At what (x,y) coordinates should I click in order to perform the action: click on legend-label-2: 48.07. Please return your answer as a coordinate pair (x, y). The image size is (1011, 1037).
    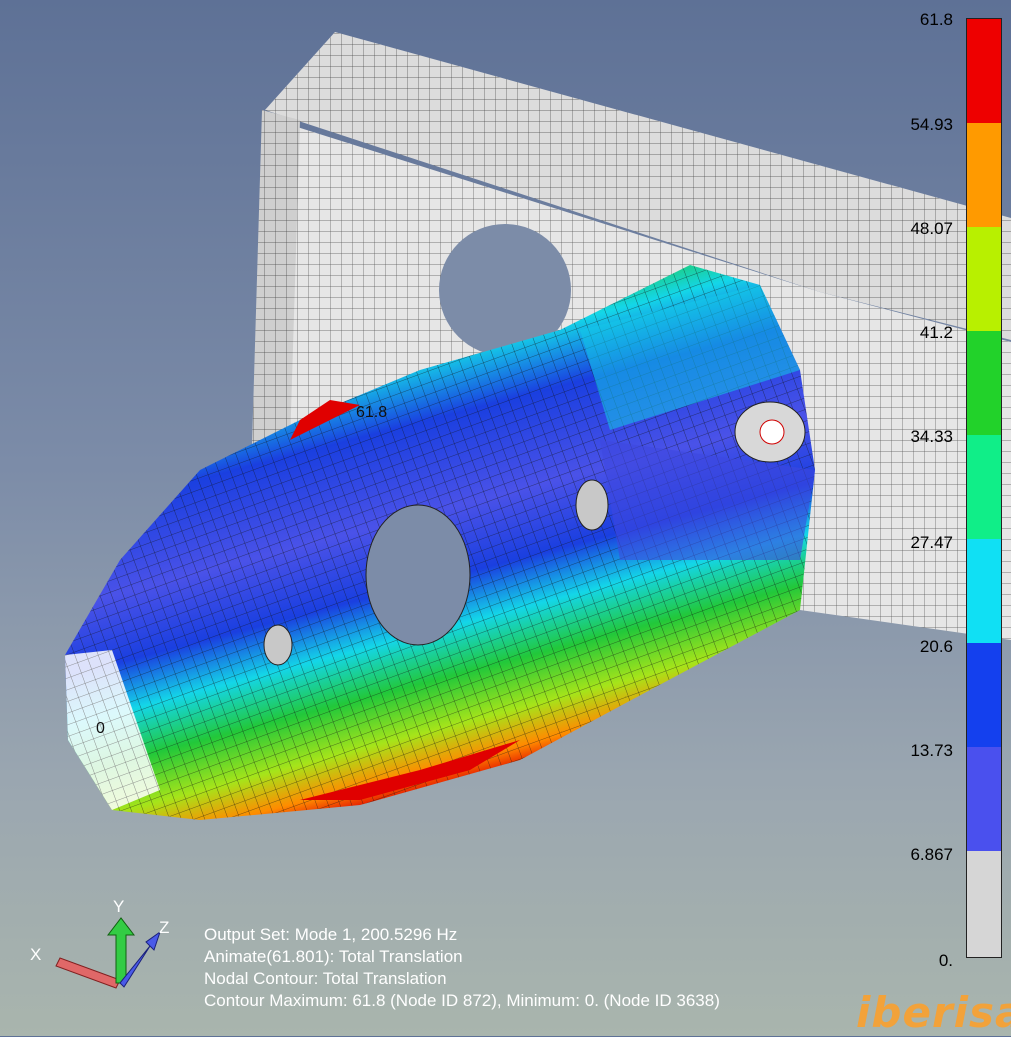
    Looking at the image, I should click on (931, 228).